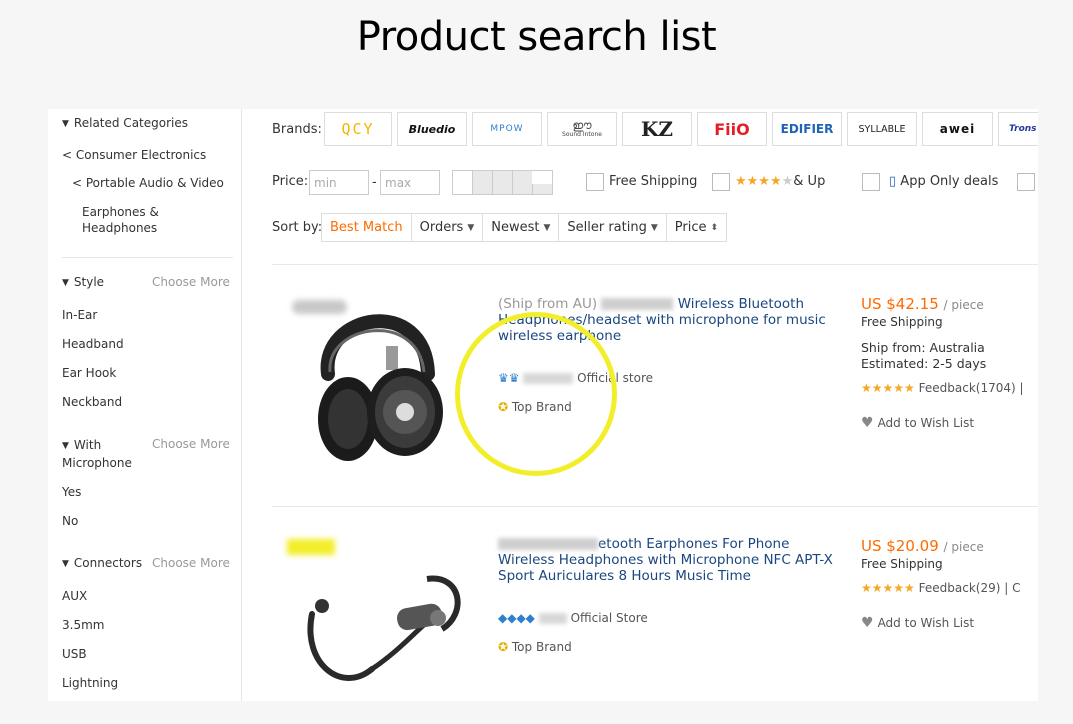 Image resolution: width=1073 pixels, height=724 pixels. Describe the element at coordinates (297, 227) in the screenshot. I see `sort-label: Sort by:` at that location.